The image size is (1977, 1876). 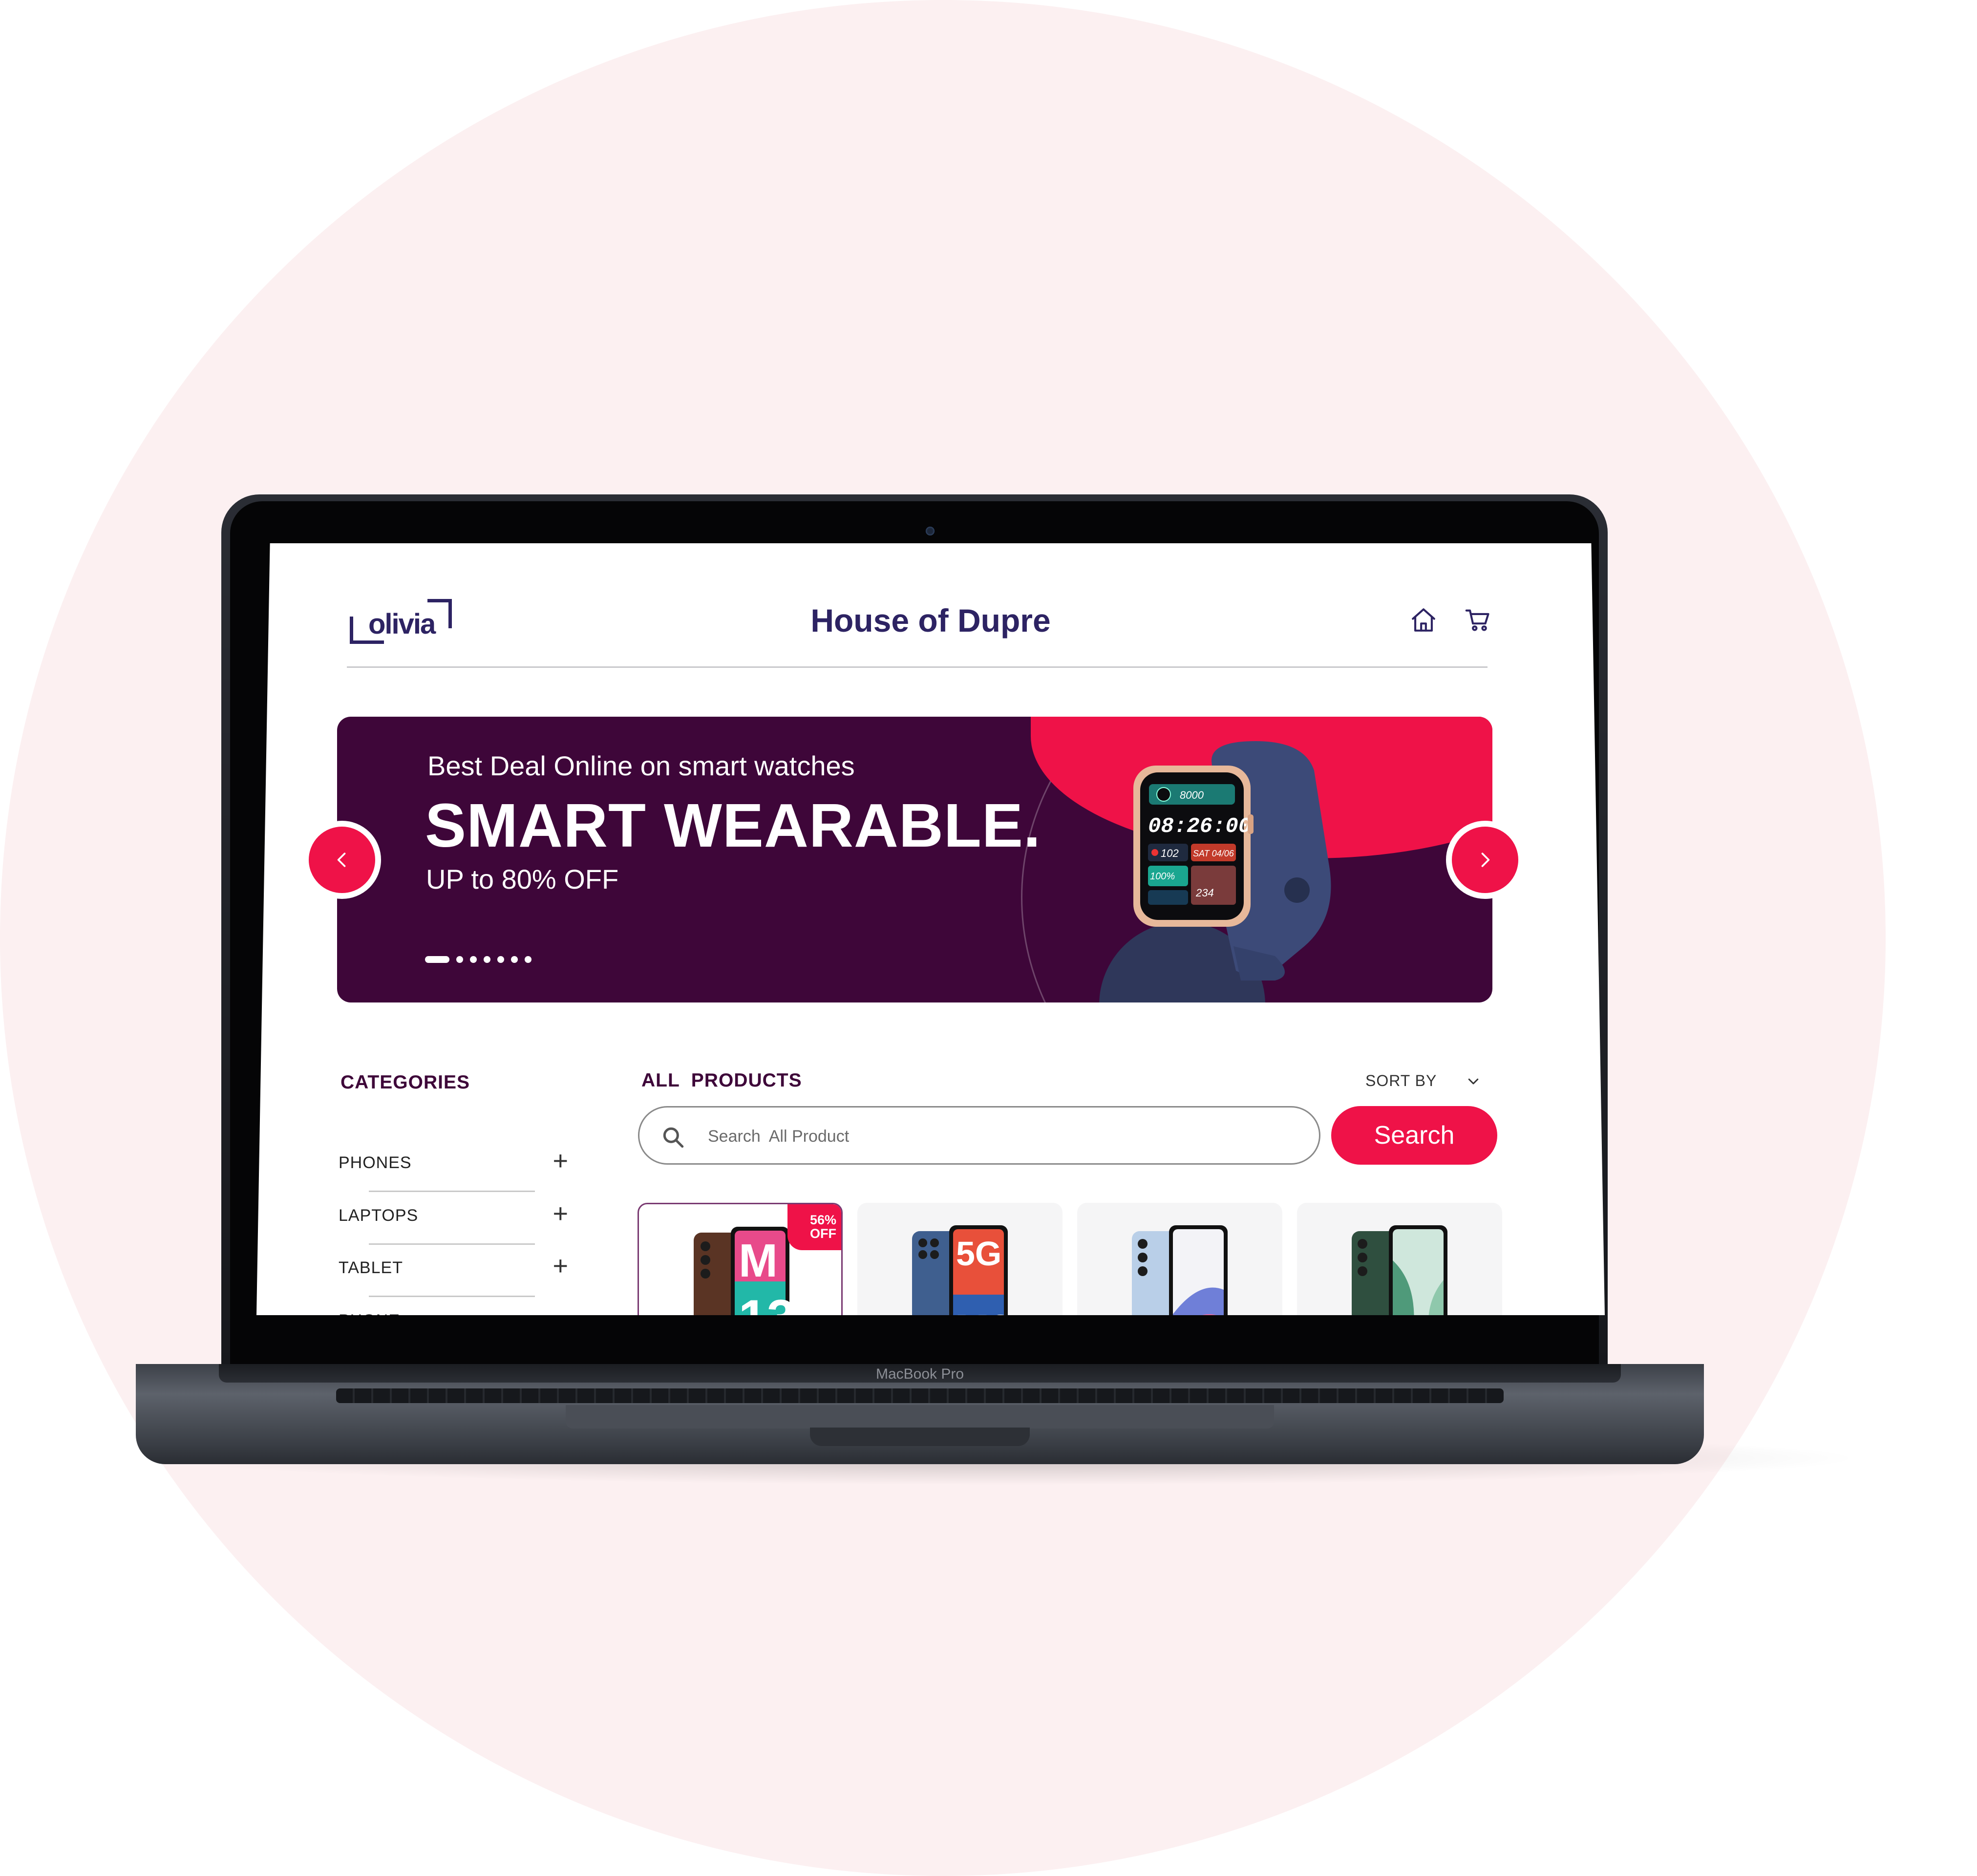 What do you see at coordinates (814, 1227) in the screenshot?
I see `discount-badge: 56% OFF` at bounding box center [814, 1227].